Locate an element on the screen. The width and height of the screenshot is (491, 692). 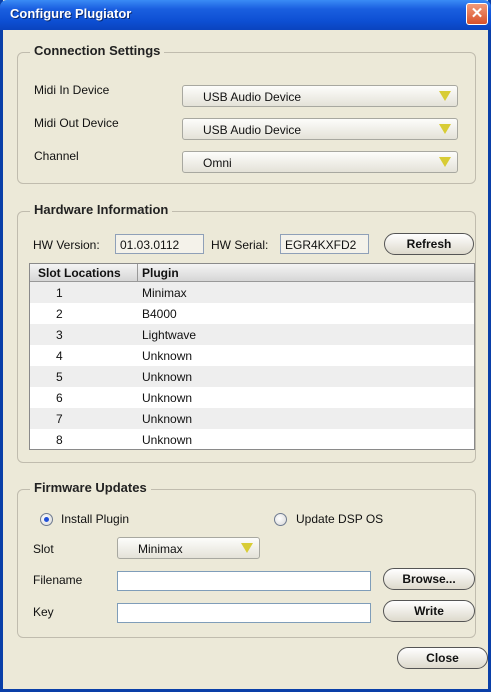
plugin-cell: B4000 is located at coordinates (159, 314).